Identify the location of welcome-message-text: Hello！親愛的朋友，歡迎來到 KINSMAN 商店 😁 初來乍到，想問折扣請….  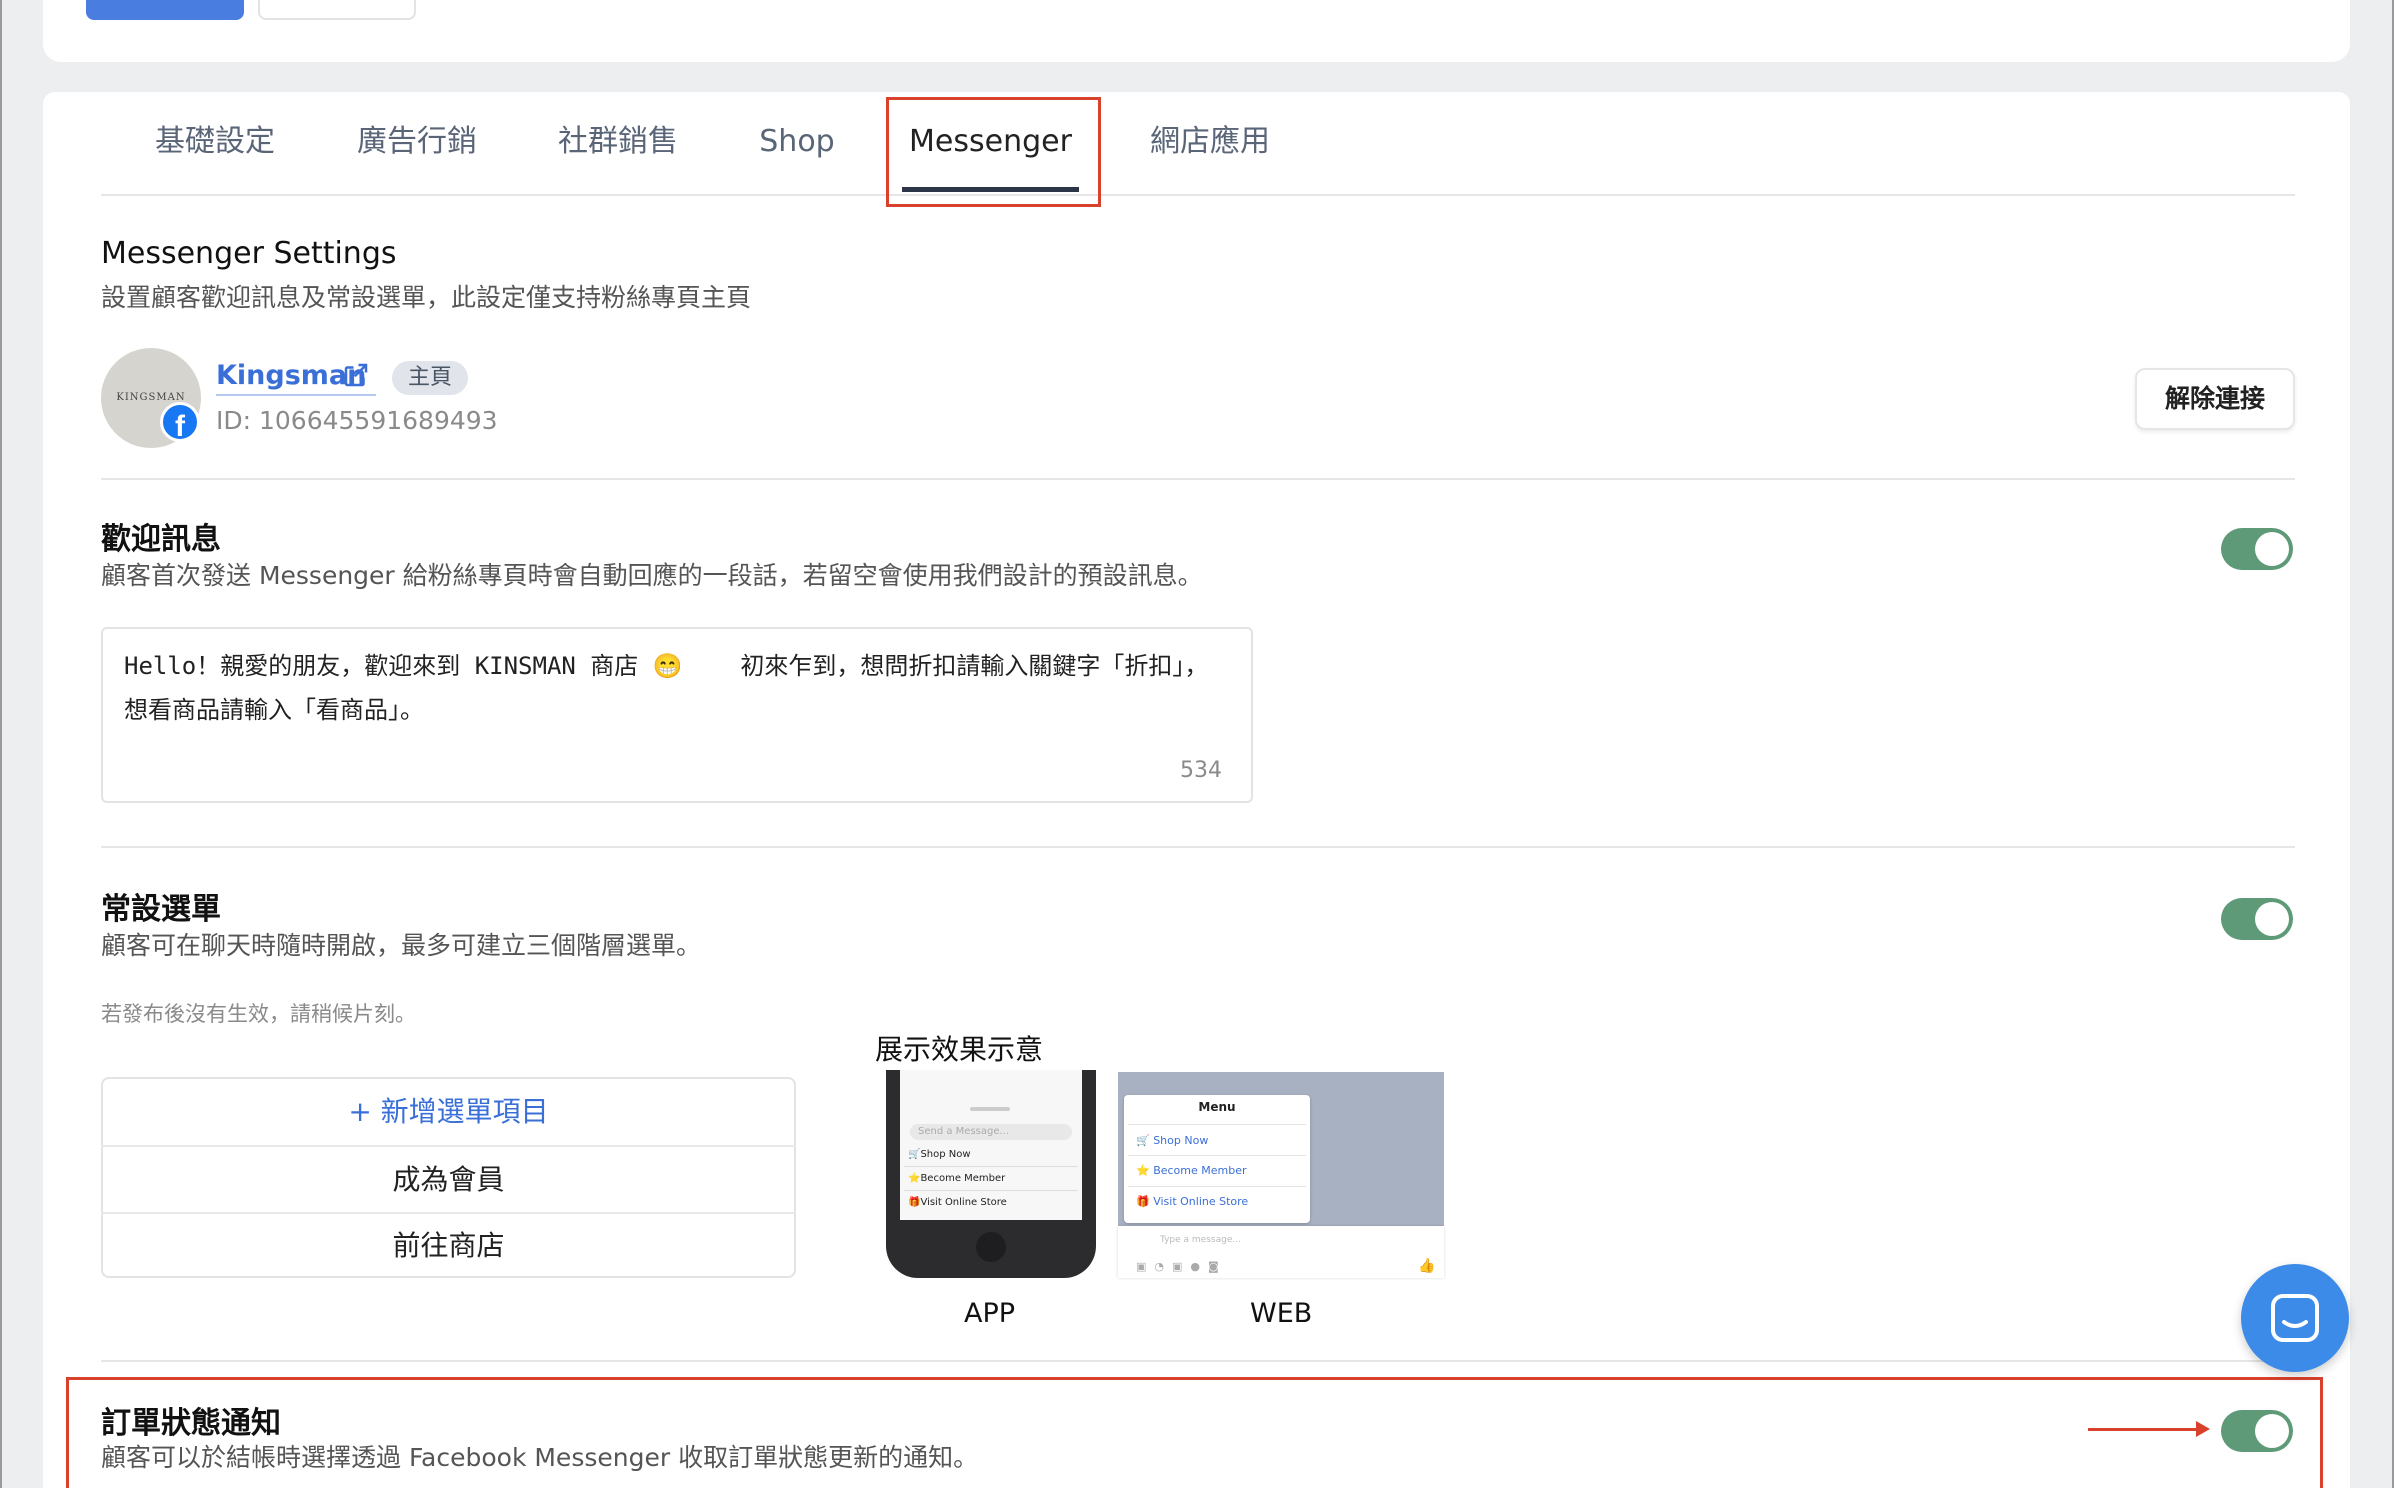
(666, 688).